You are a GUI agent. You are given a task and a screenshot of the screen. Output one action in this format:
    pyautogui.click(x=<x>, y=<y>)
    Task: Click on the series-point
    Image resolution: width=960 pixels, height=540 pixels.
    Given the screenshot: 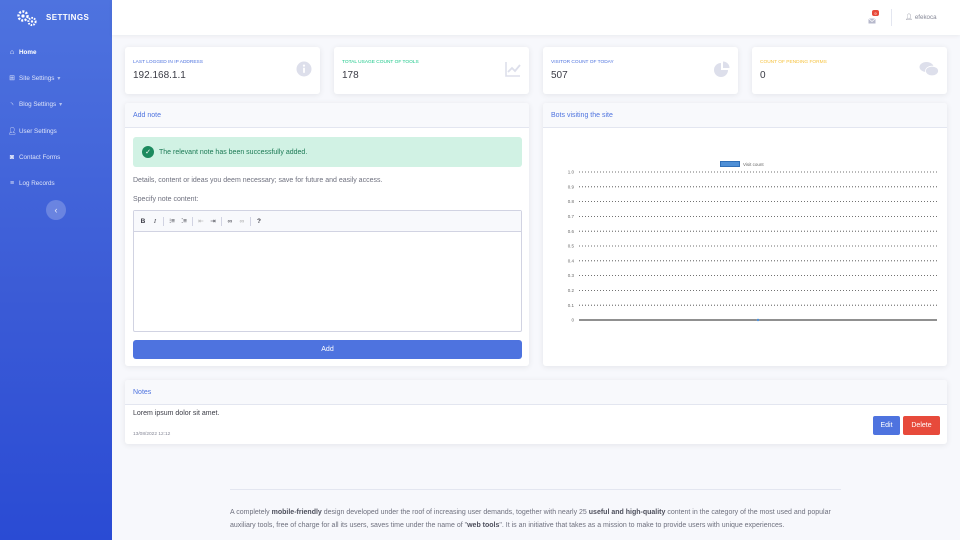 What is the action you would take?
    pyautogui.click(x=758, y=320)
    